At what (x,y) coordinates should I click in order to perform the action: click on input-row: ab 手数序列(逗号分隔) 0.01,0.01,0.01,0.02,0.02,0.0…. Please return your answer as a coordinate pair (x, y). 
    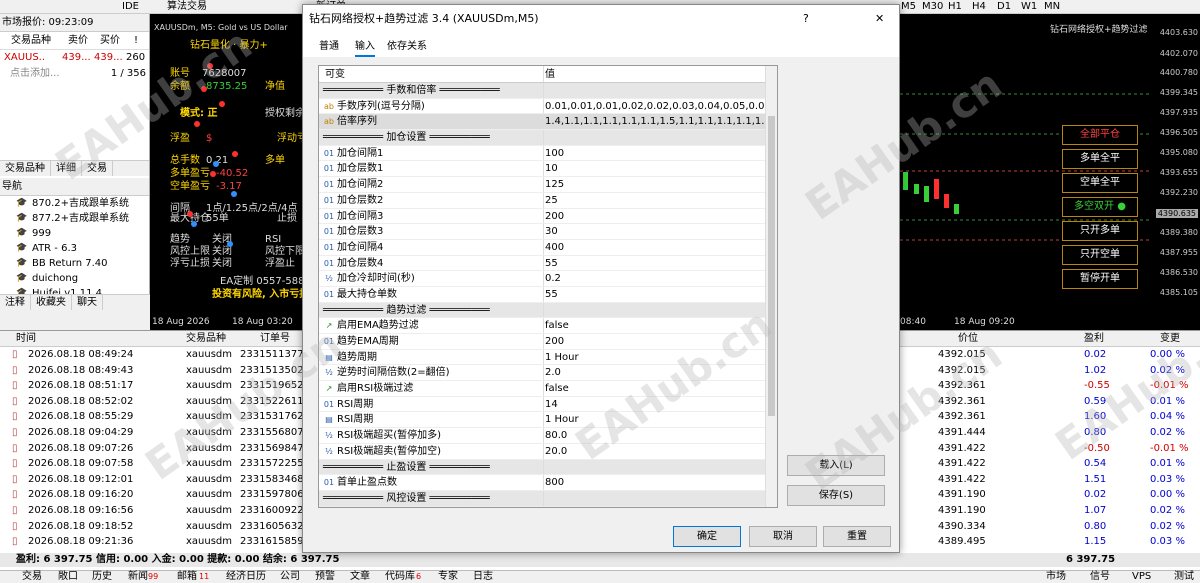
    Looking at the image, I should click on (548, 106).